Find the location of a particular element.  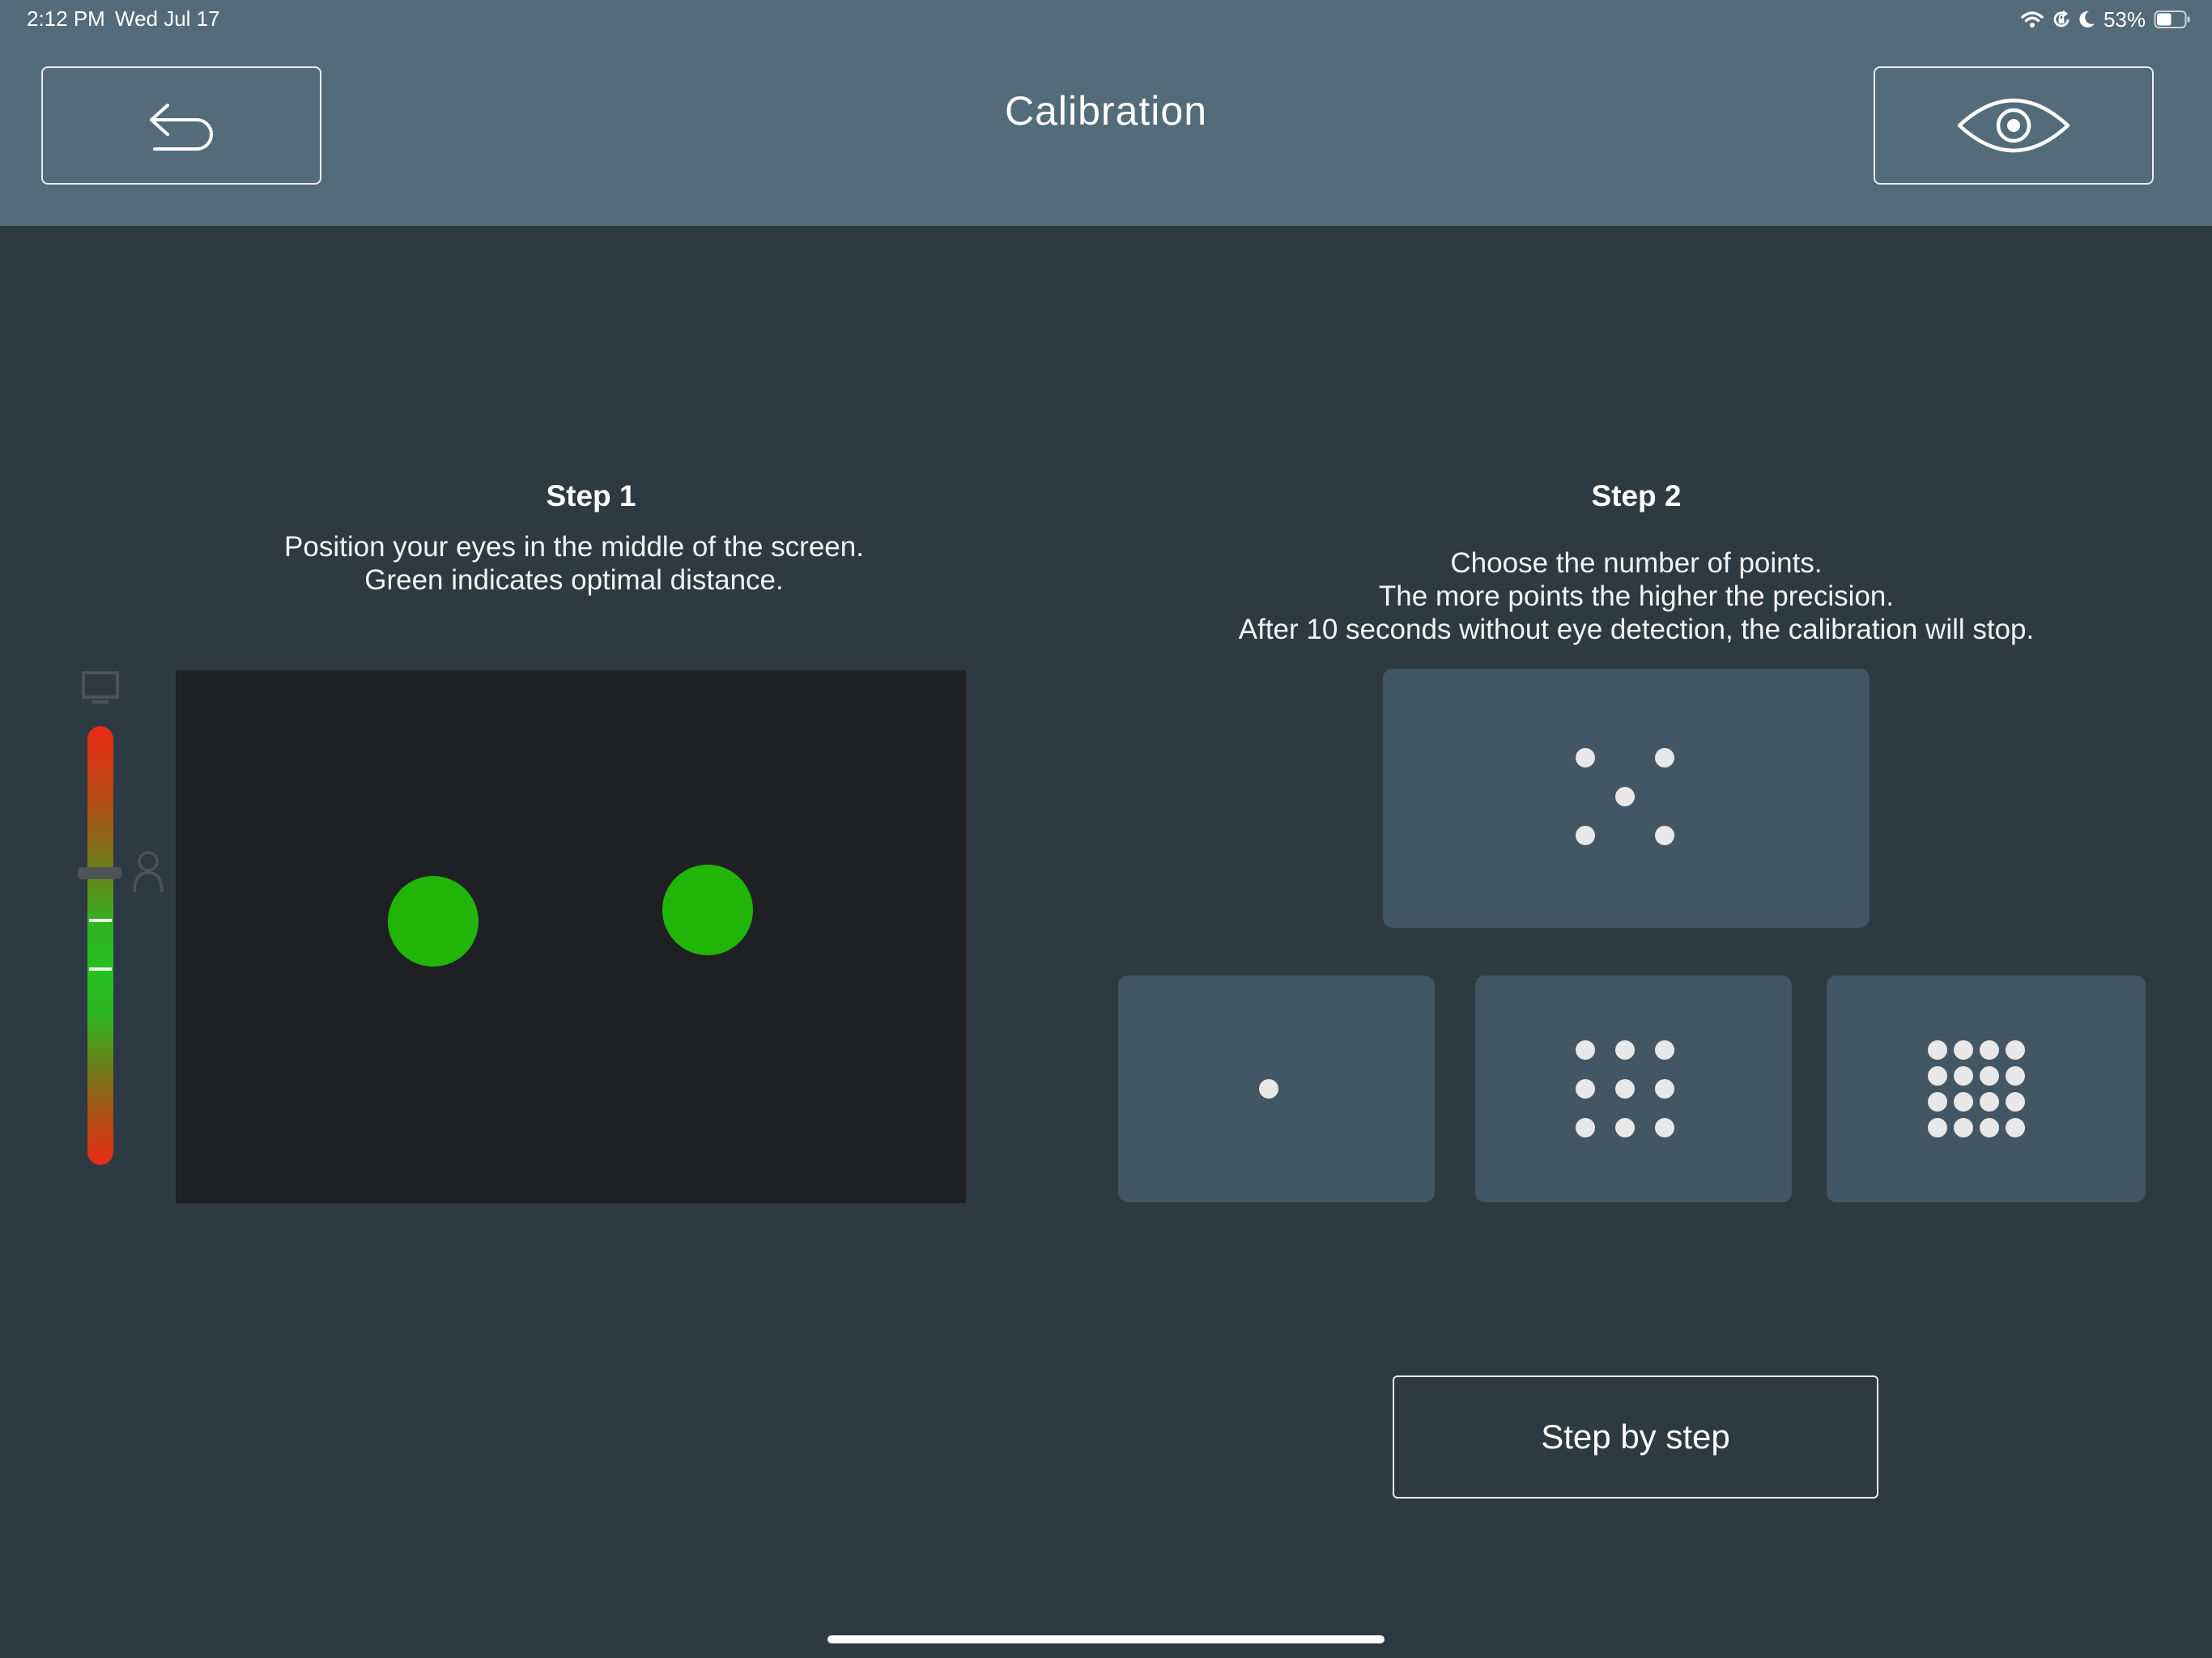

step2-description-line: Choose the number of points. is located at coordinates (1637, 563).